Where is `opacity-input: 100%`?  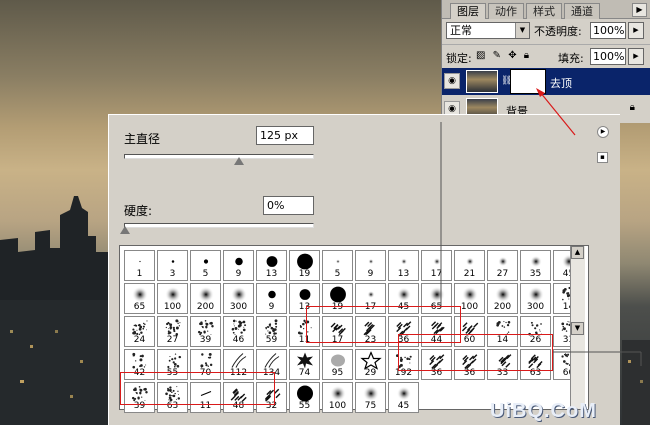 opacity-input: 100% is located at coordinates (608, 30).